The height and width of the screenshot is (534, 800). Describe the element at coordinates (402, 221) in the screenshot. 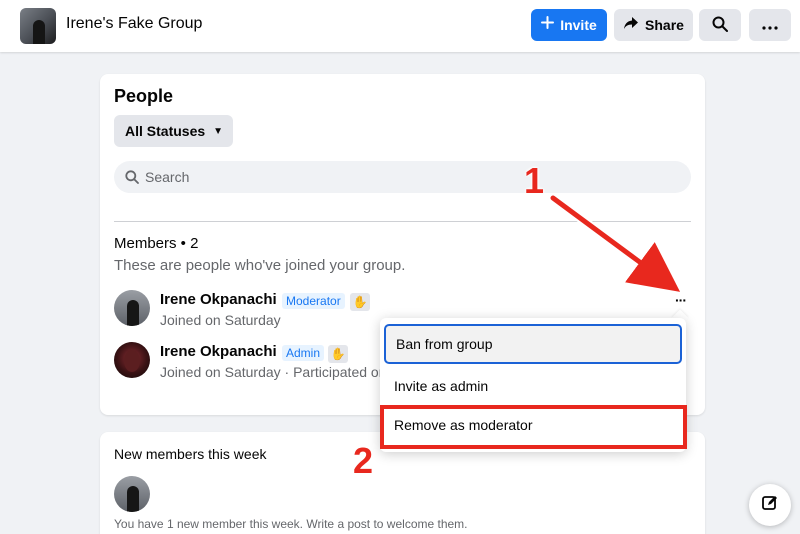

I see `divider` at that location.